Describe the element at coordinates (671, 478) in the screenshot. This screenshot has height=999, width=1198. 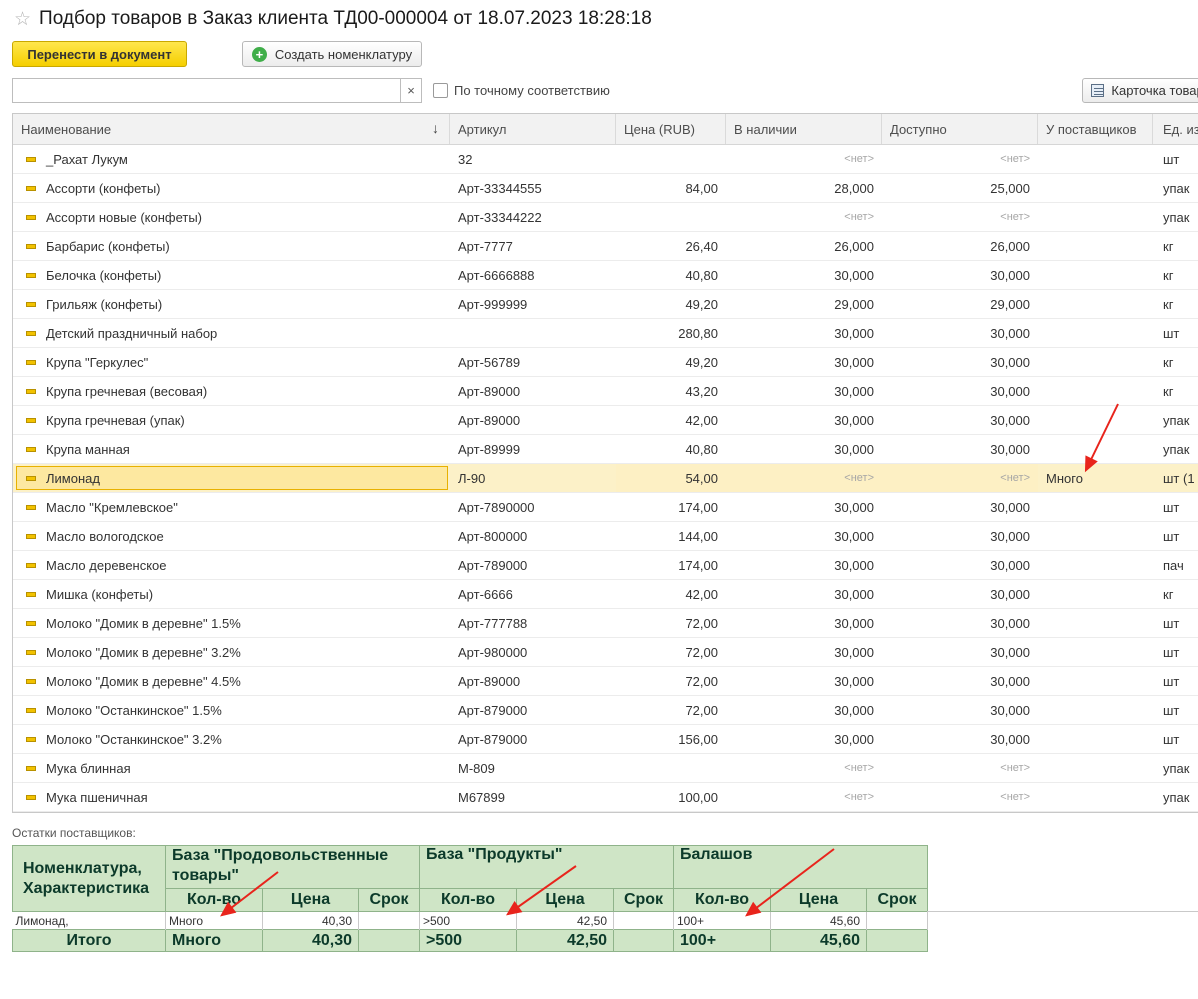
I see `cell-price: 54,00` at that location.